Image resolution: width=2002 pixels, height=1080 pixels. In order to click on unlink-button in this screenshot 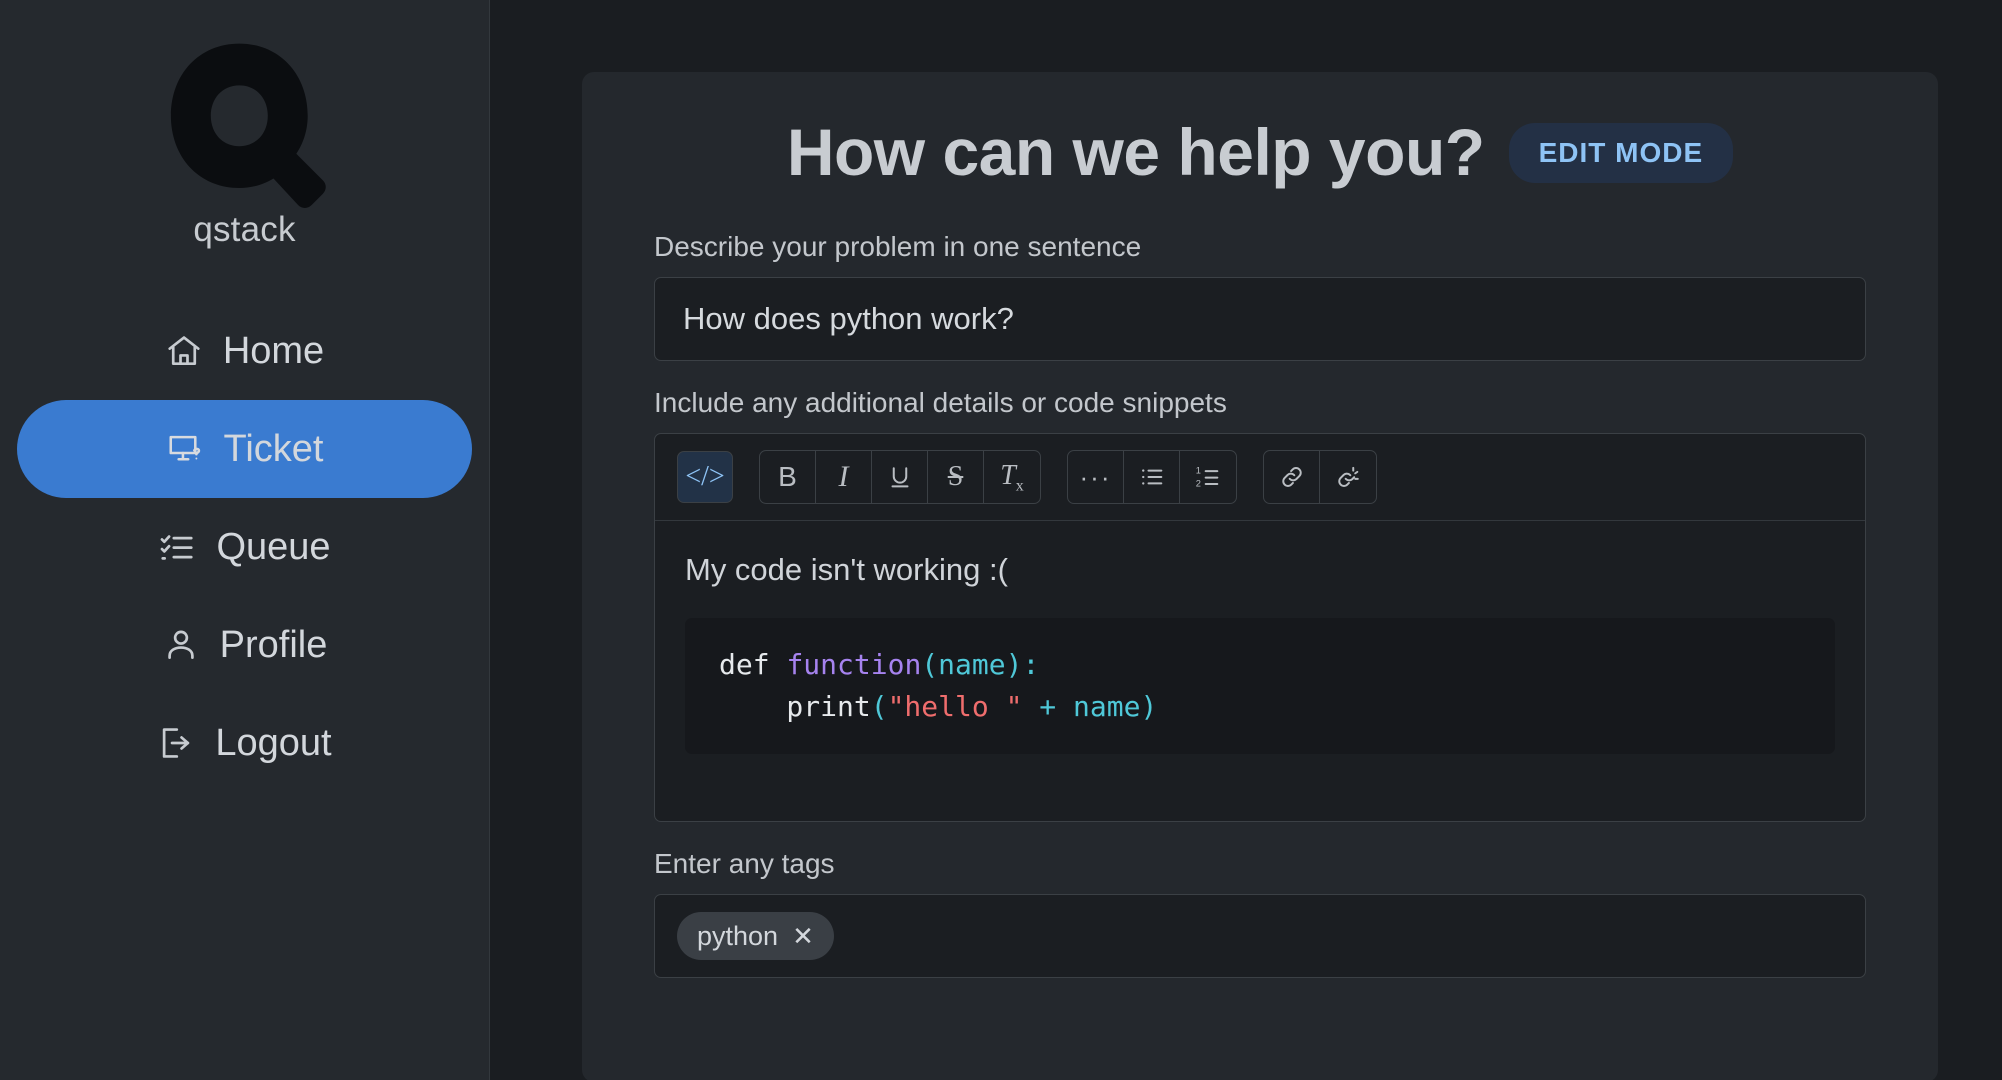, I will do `click(1348, 477)`.